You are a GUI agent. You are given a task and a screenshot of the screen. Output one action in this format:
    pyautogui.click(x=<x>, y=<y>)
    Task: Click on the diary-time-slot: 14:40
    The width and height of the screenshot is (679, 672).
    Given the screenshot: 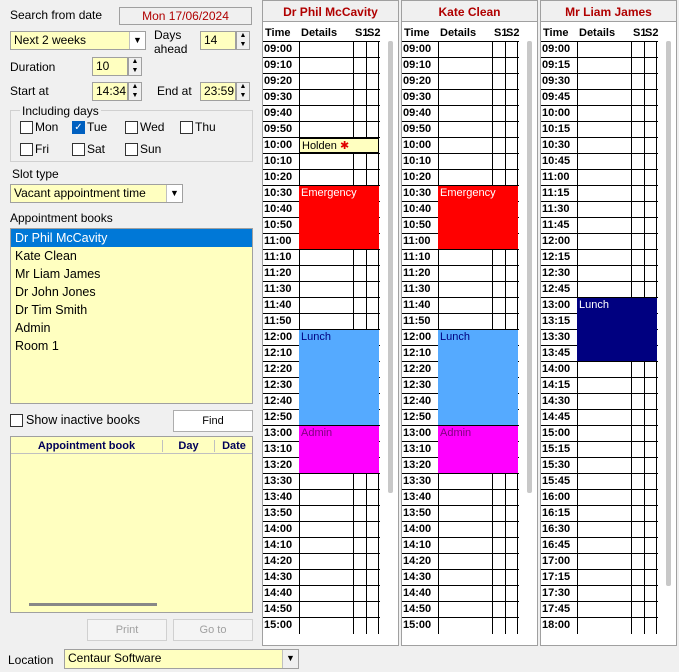 What is the action you would take?
    pyautogui.click(x=460, y=593)
    